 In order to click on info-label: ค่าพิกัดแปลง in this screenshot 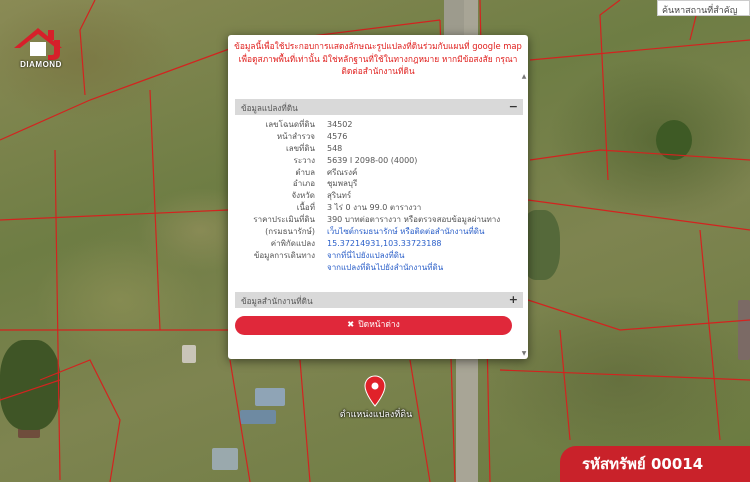, I will do `click(292, 243)`.